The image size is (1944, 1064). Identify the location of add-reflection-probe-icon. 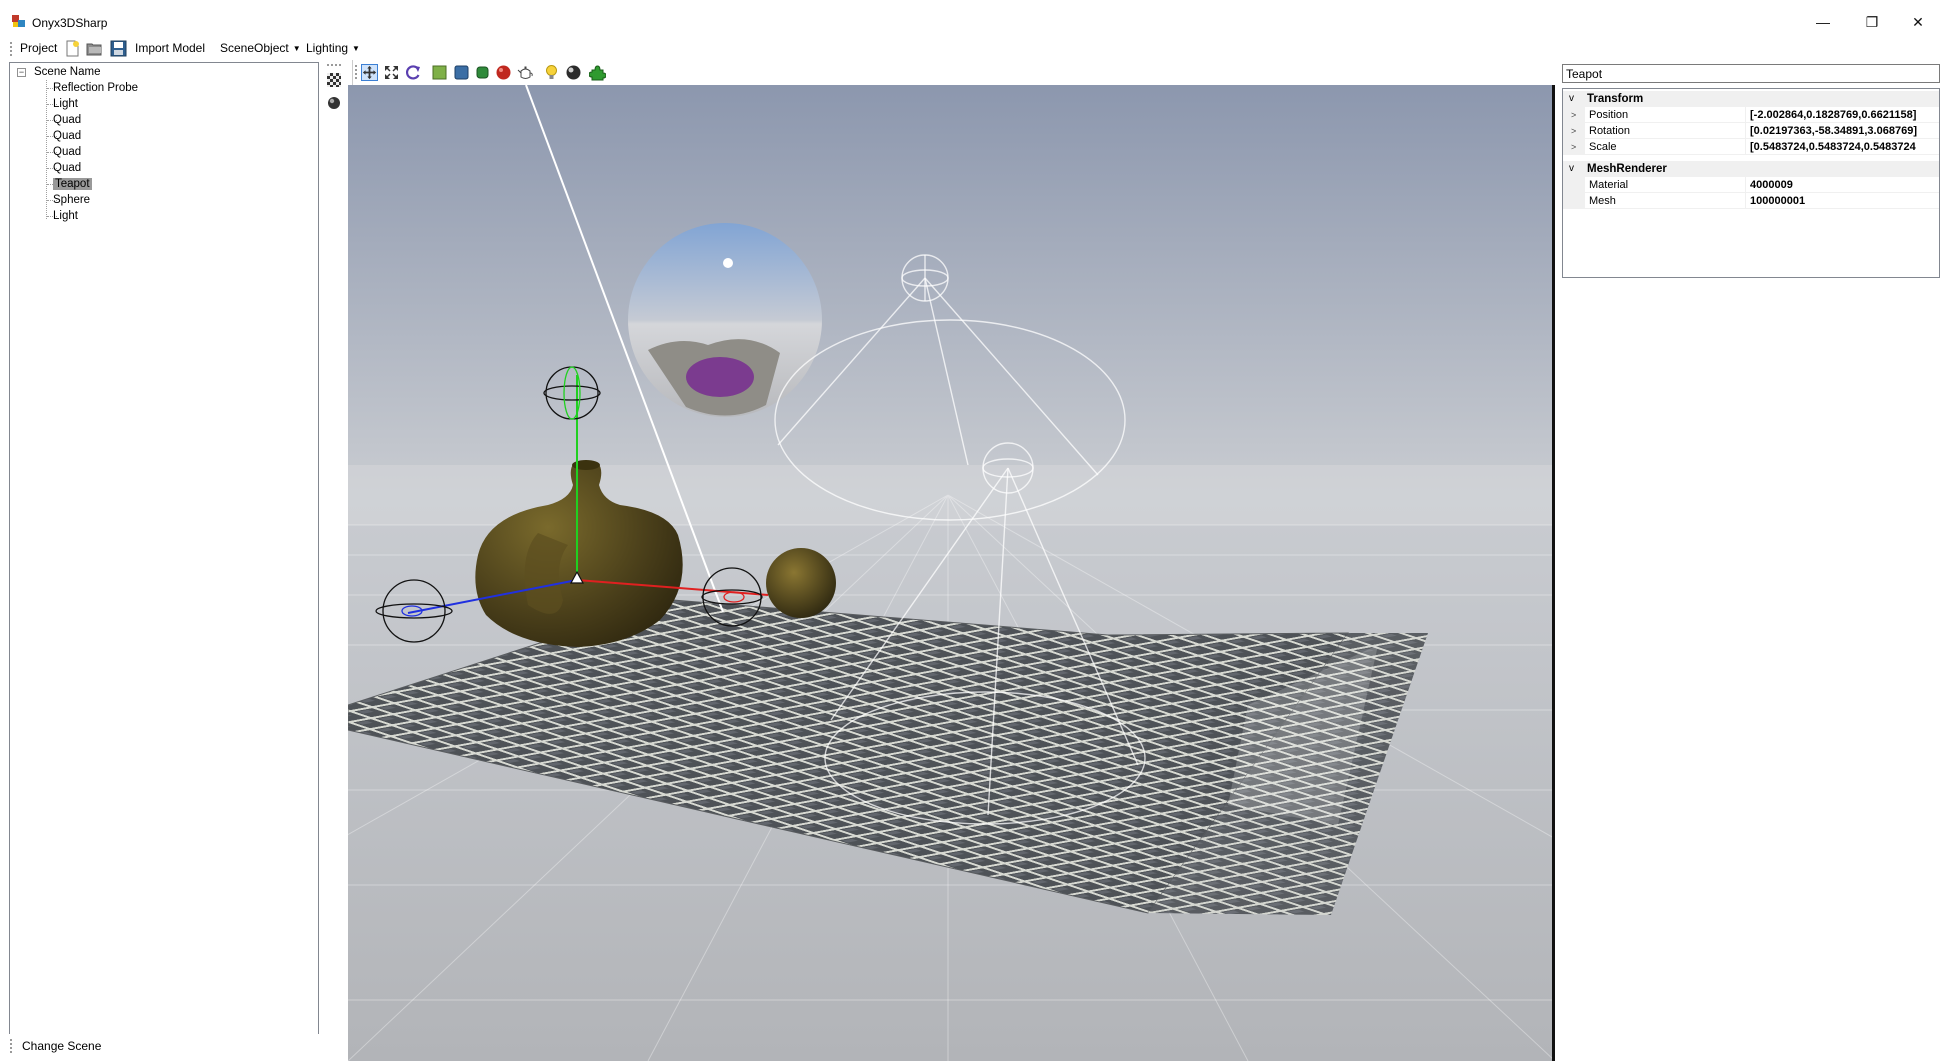
(573, 72).